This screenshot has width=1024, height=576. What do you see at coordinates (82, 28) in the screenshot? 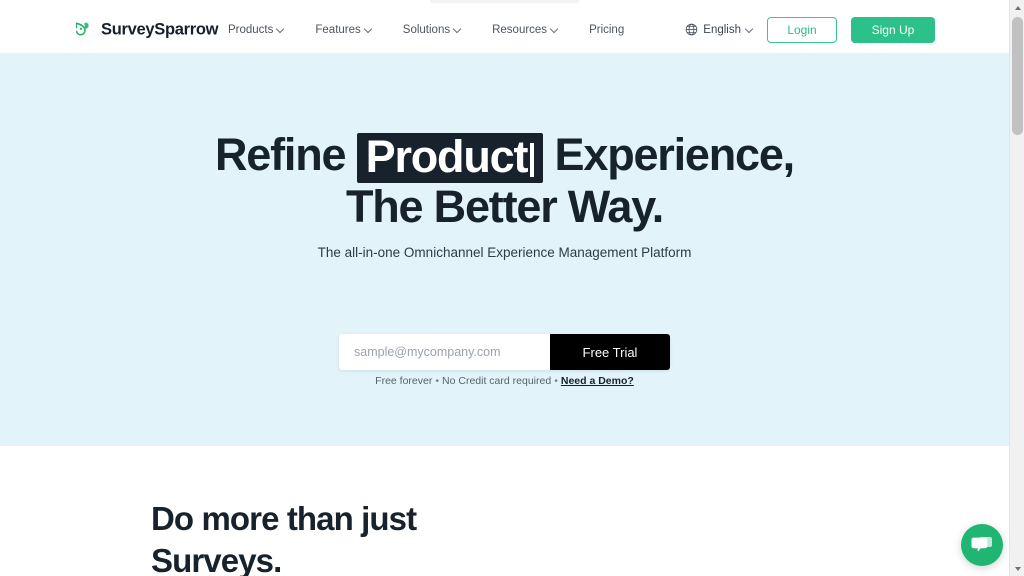
I see `sparrow-logo-icon` at bounding box center [82, 28].